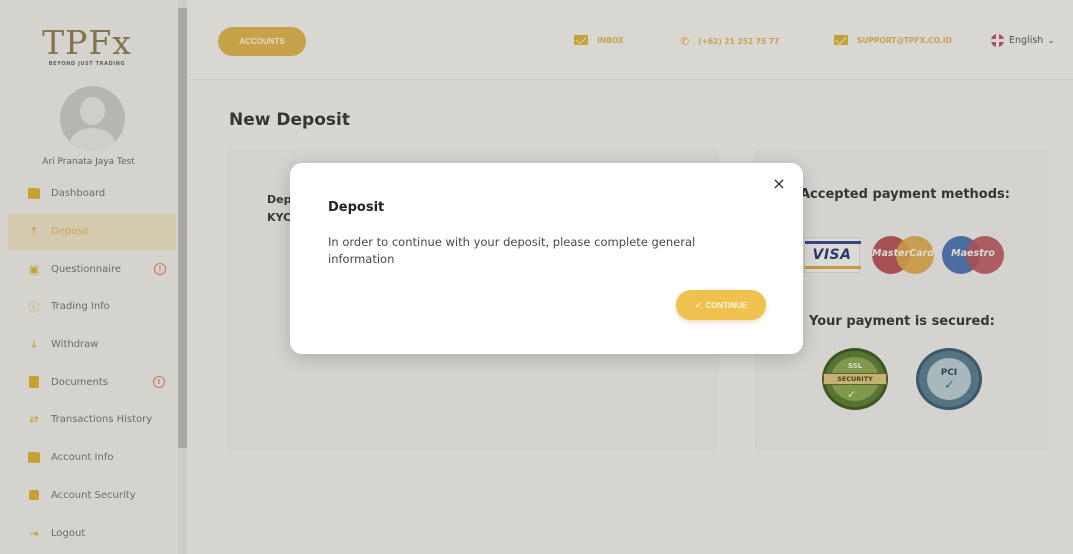  Describe the element at coordinates (356, 207) in the screenshot. I see `modal-title: Deposit` at that location.